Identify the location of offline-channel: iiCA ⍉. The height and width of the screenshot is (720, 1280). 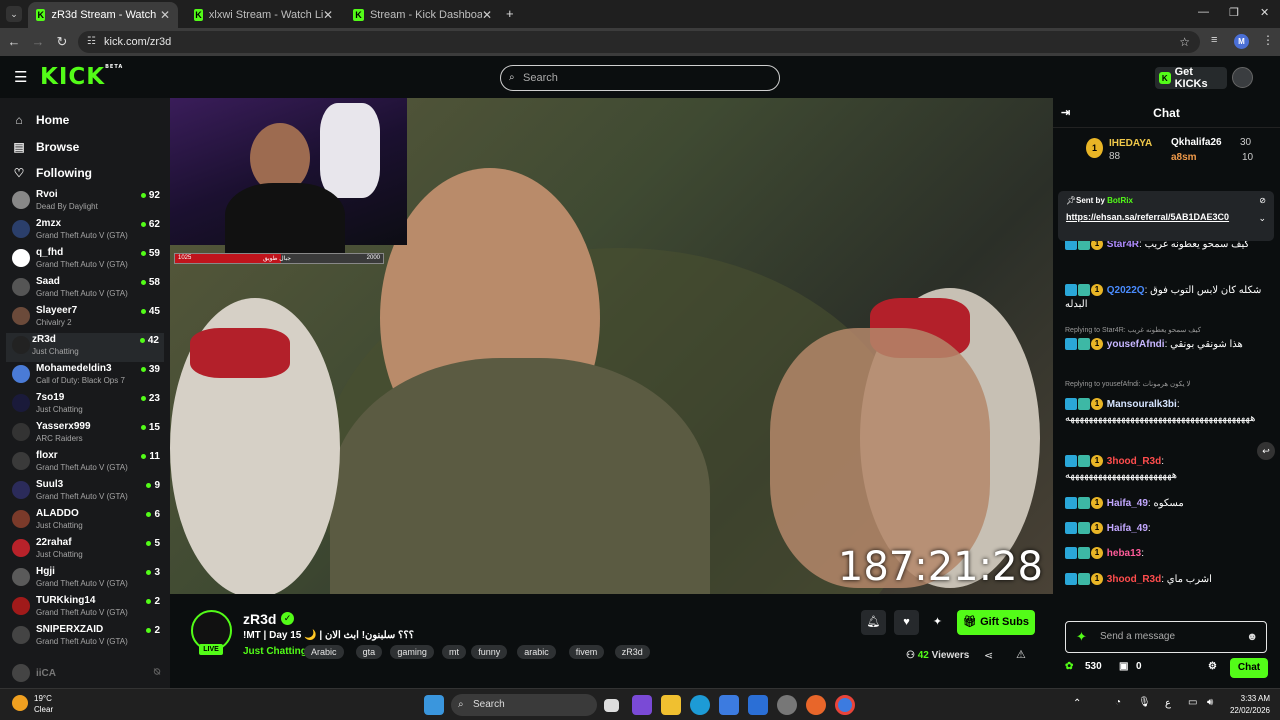
(85, 674).